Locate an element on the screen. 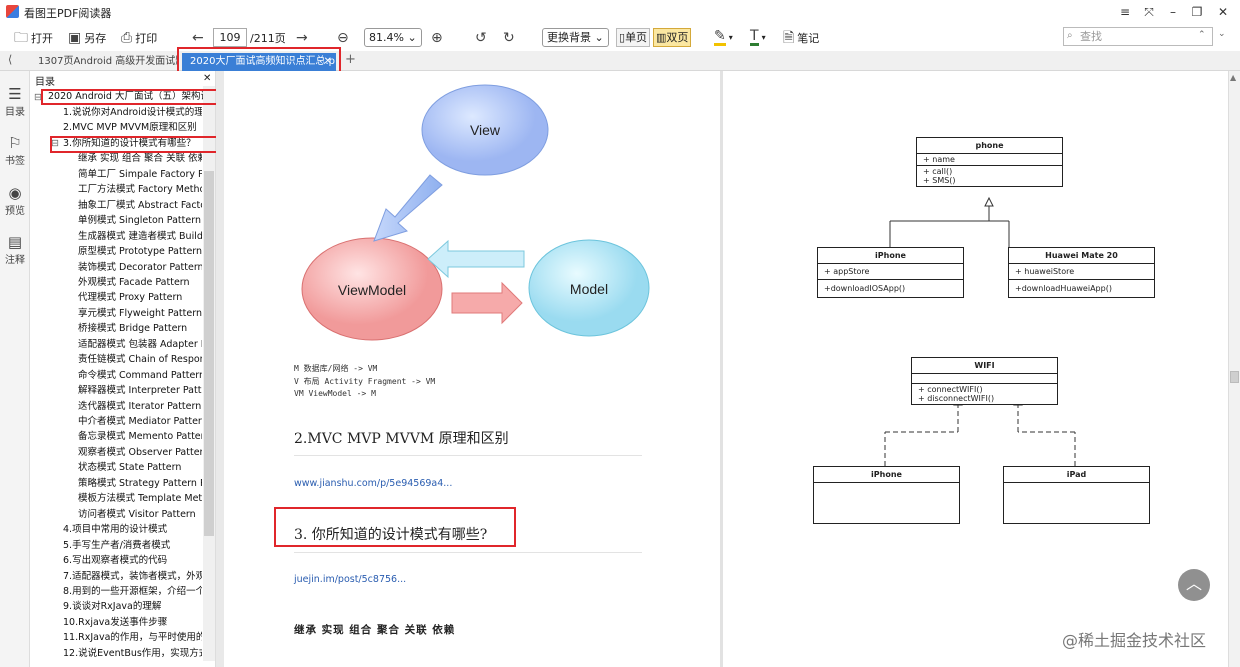 The image size is (1240, 667). preview-panel-button: ◉ 预览 is located at coordinates (15, 201).